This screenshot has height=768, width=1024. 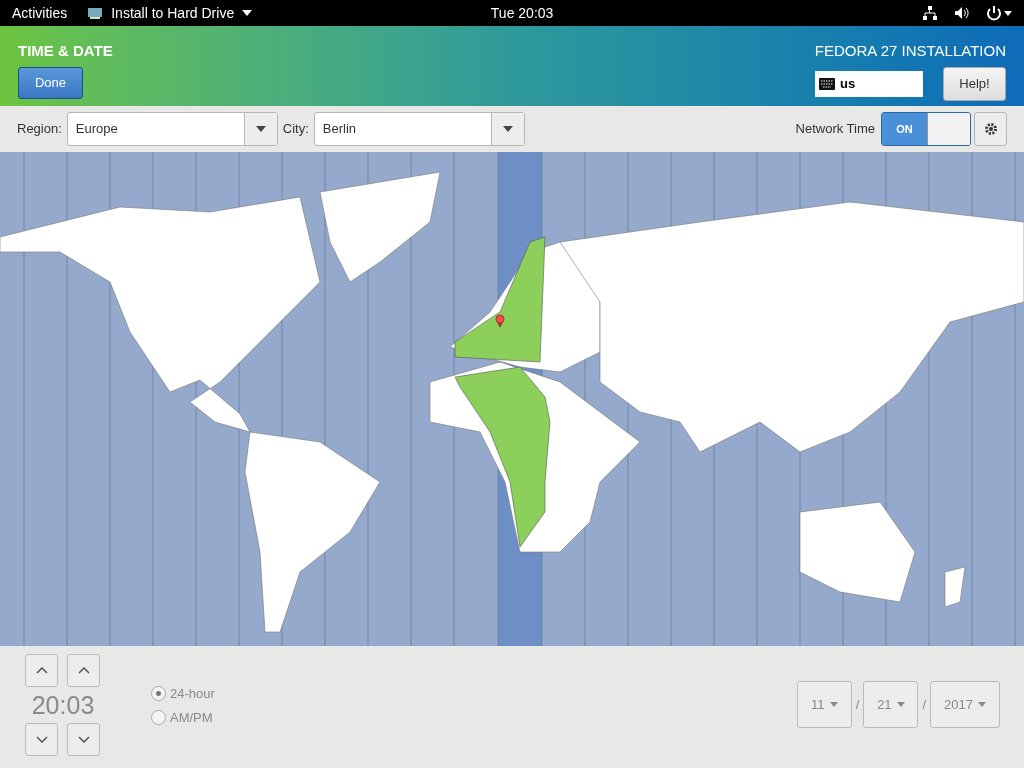 What do you see at coordinates (835, 129) in the screenshot?
I see `network-time-label: Network Time` at bounding box center [835, 129].